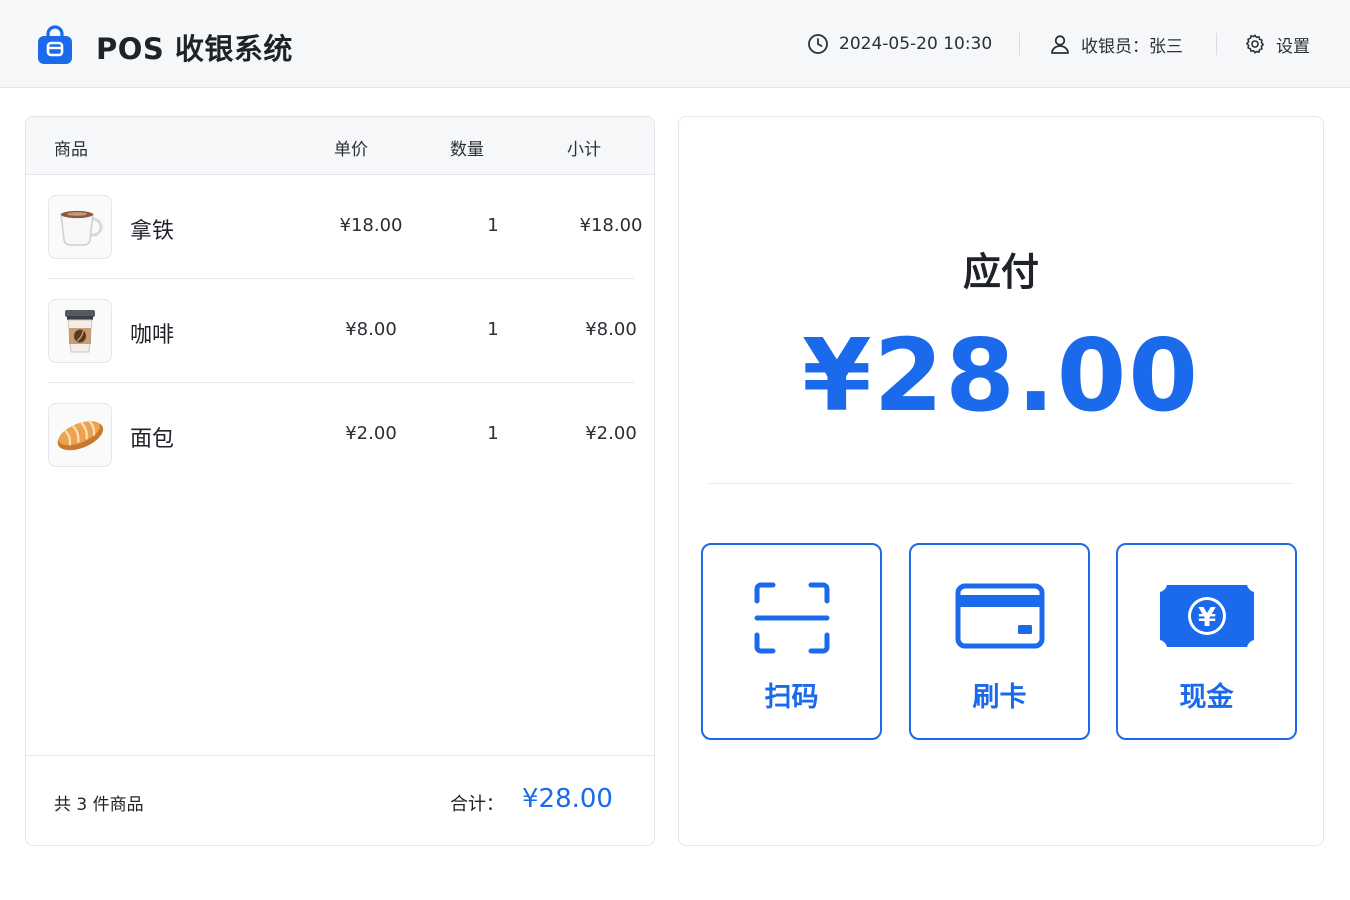  Describe the element at coordinates (371, 329) in the screenshot. I see `unit-price: ¥8.00` at that location.